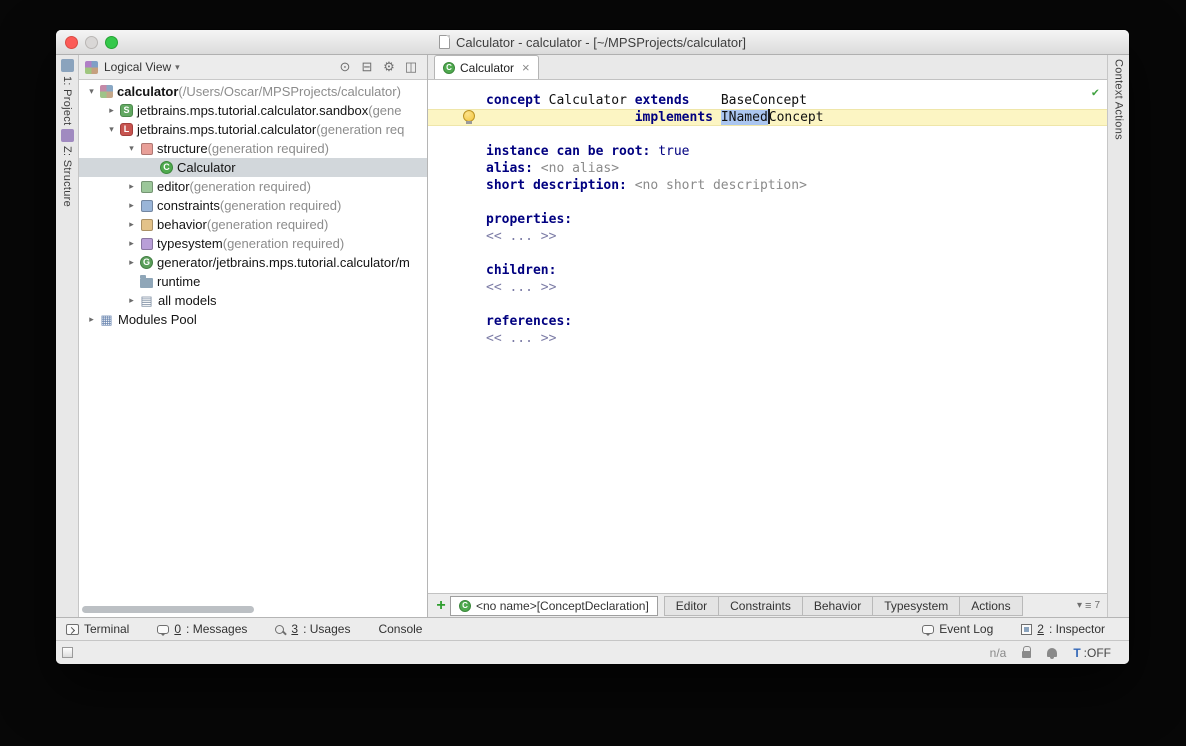 This screenshot has width=1186, height=746. I want to click on tree-item-label: editor, so click(173, 186).